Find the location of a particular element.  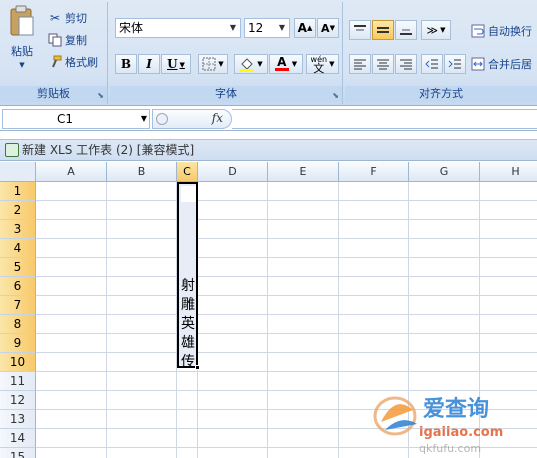

formula-bar: C1 ▼ fx is located at coordinates (268, 119).